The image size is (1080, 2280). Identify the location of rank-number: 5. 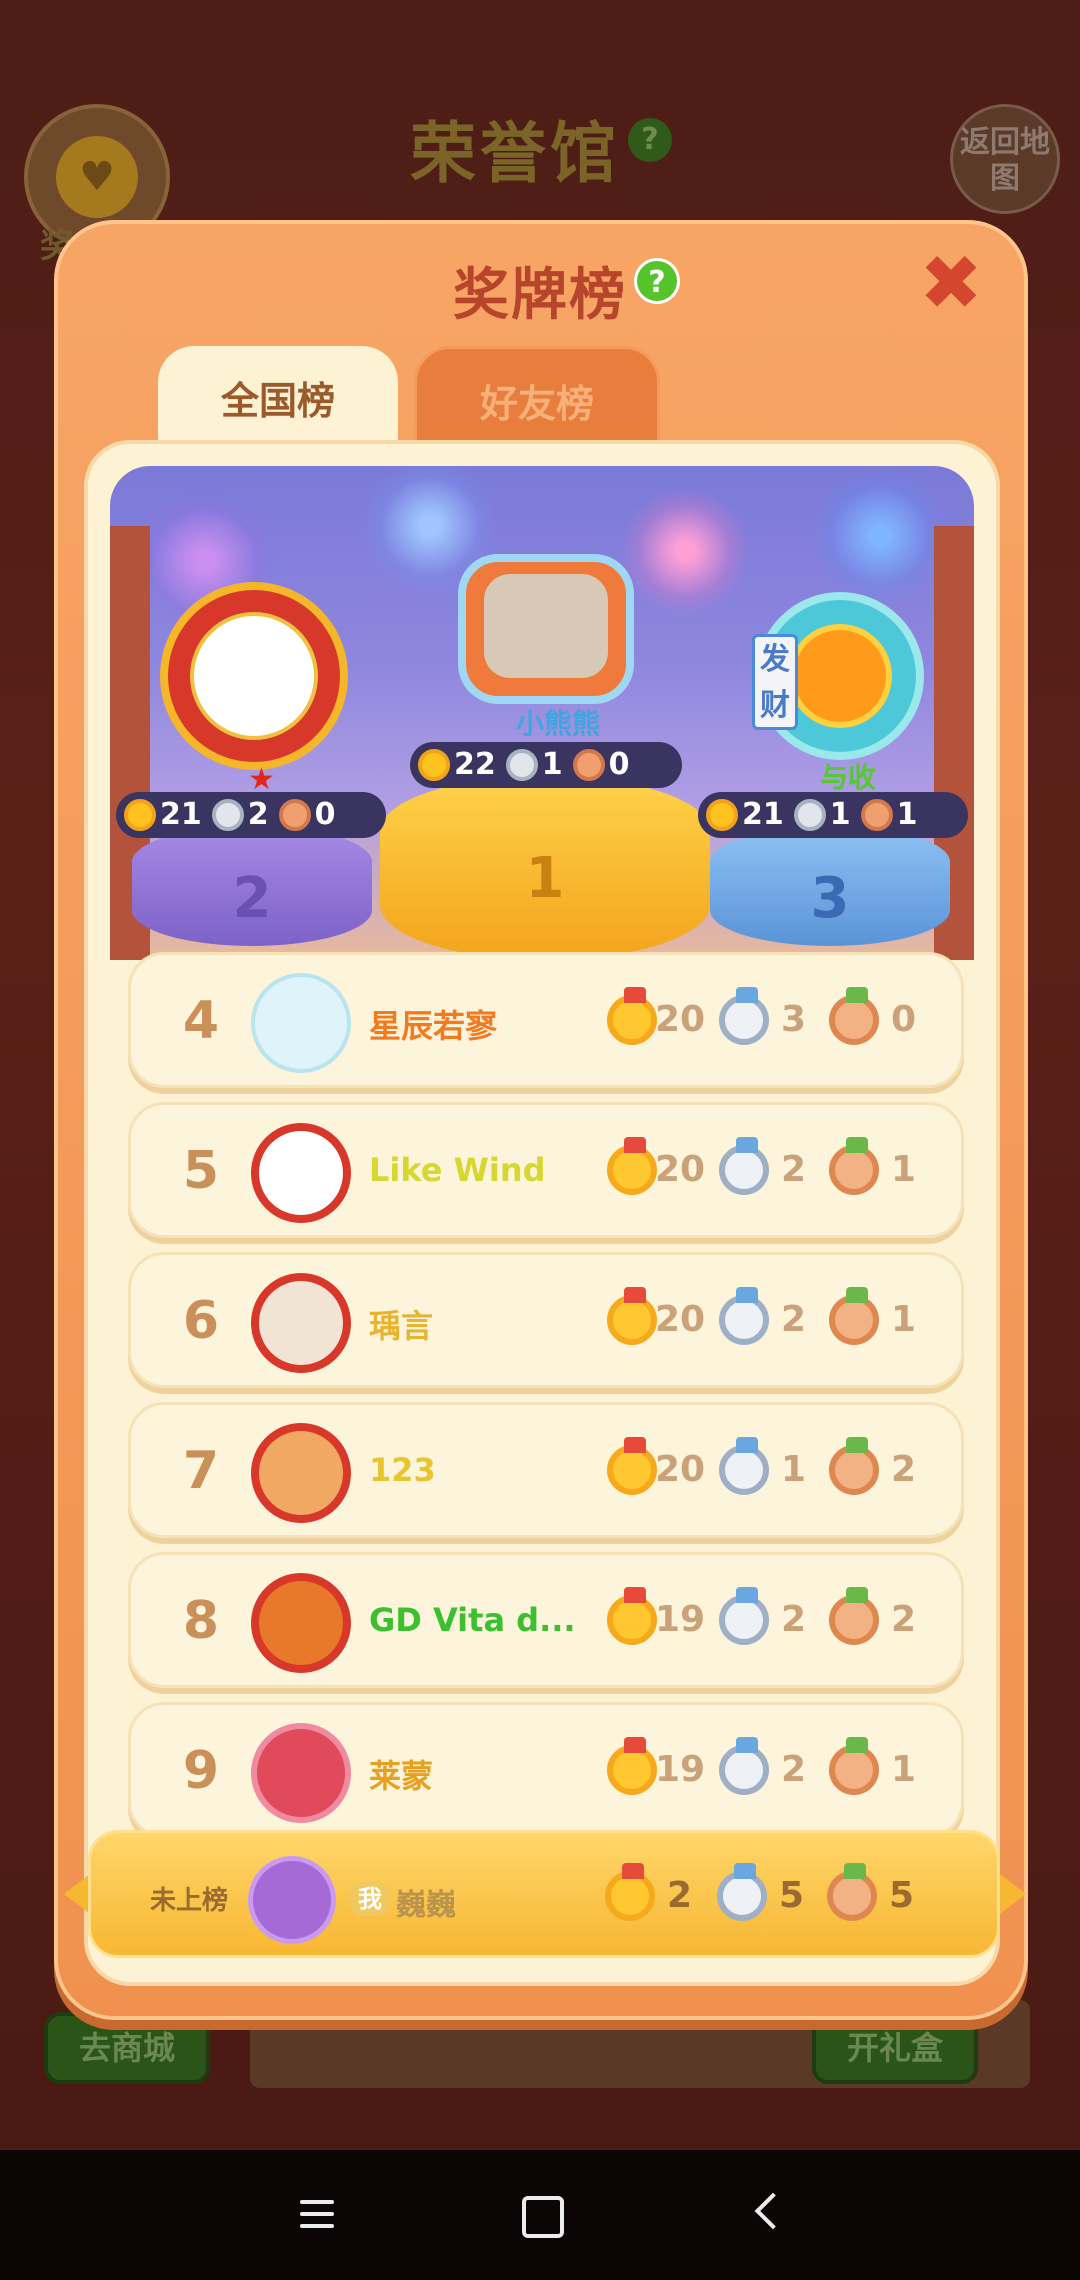
(201, 1171).